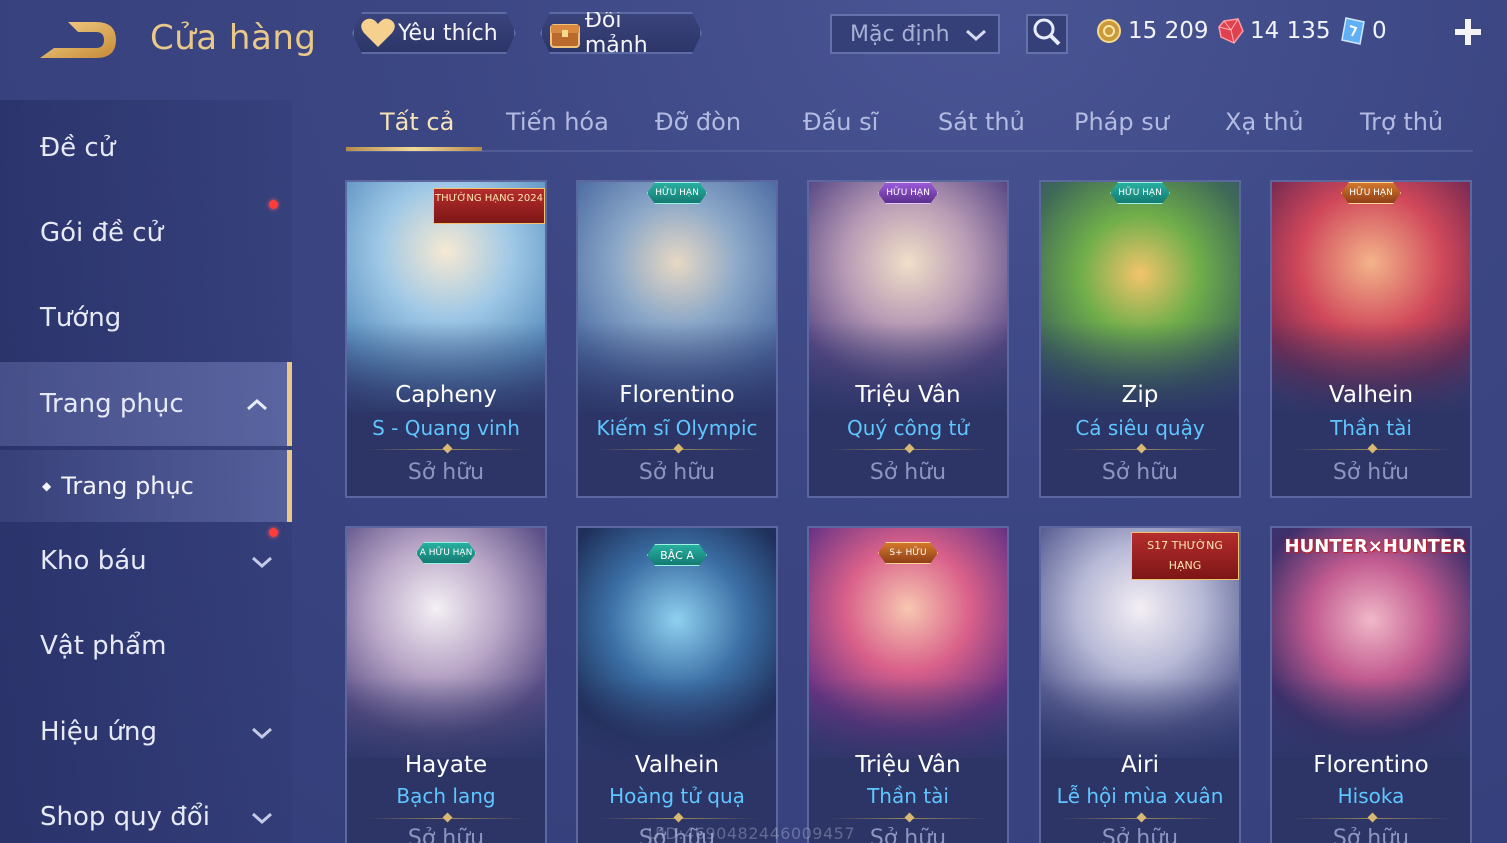 The width and height of the screenshot is (1507, 843). I want to click on favorite-button: Yêu thích, so click(434, 33).